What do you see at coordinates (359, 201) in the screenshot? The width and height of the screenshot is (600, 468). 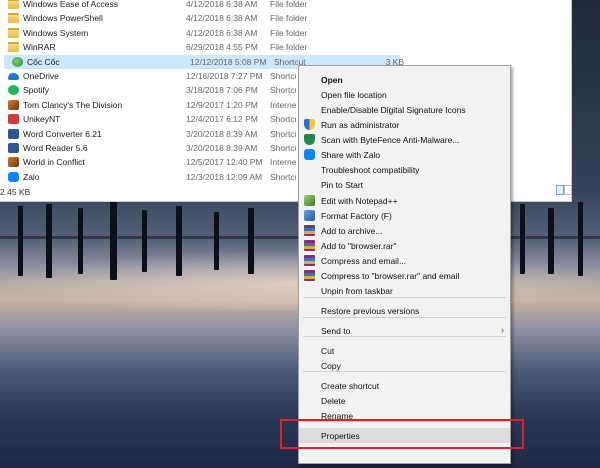 I see `menu-item-label: Edit with Notepad++` at bounding box center [359, 201].